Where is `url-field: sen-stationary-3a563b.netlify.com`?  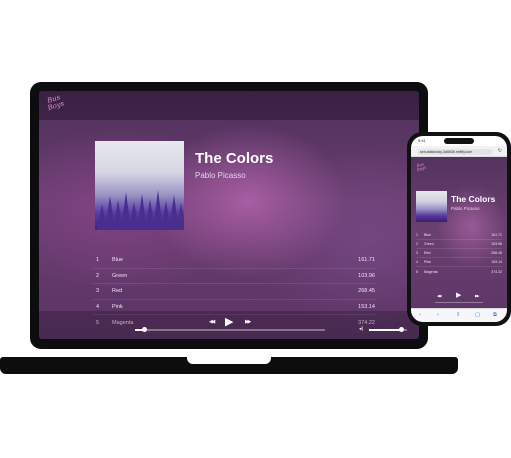 url-field: sen-stationary-3a563b.netlify.com is located at coordinates (455, 151).